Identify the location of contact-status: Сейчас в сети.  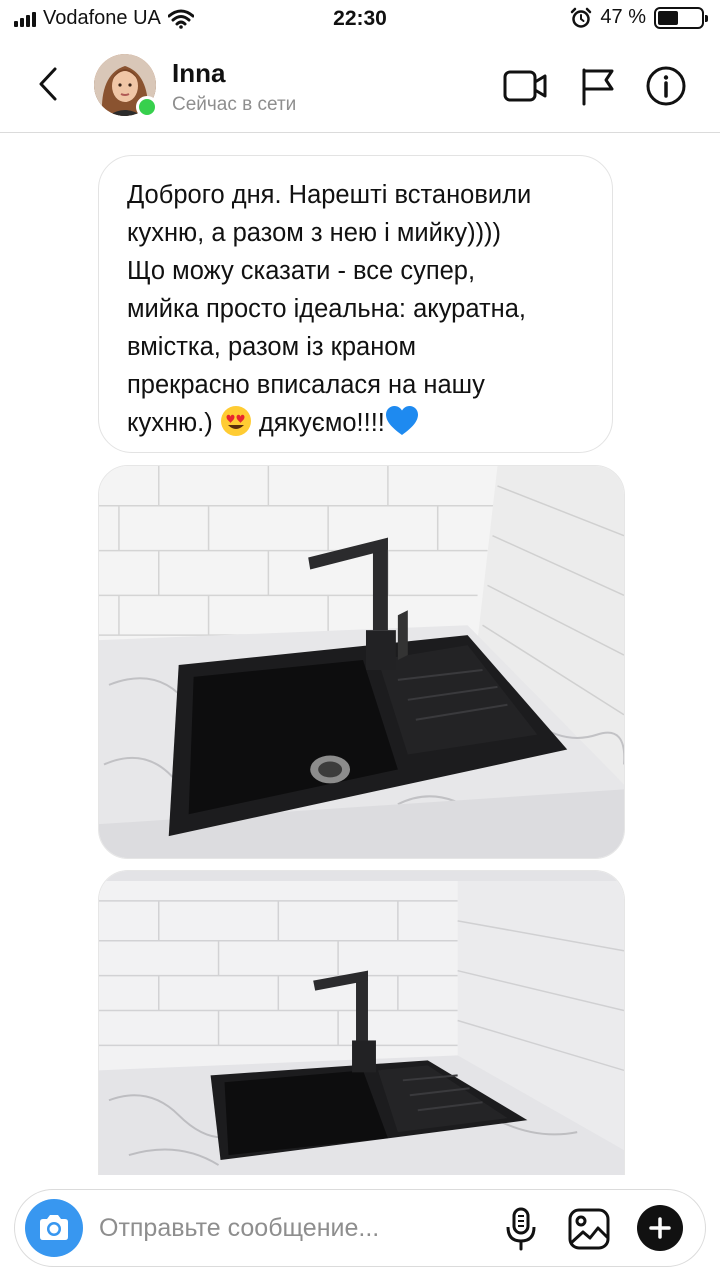
(234, 104).